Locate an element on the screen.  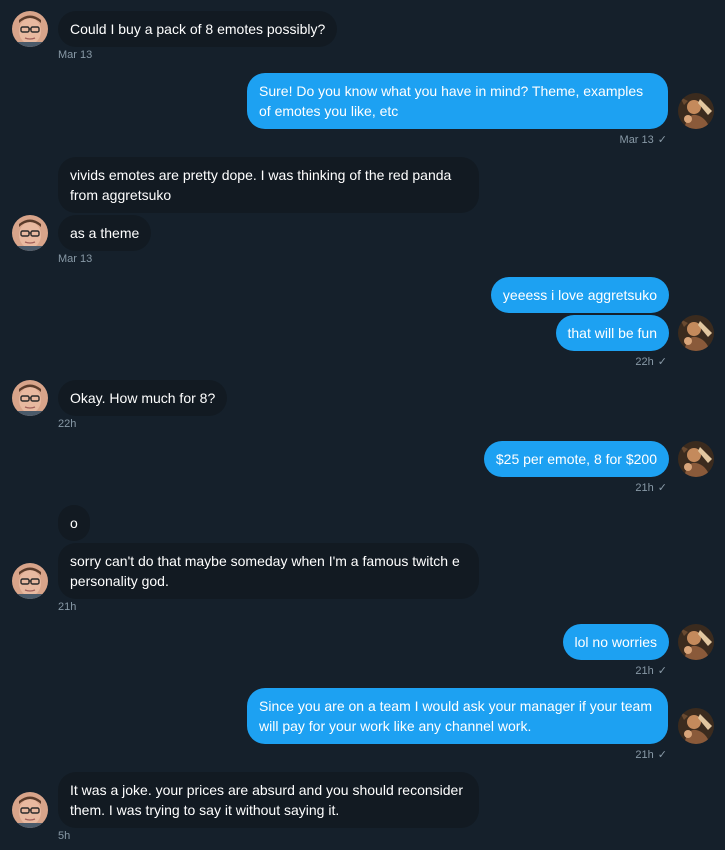
outgoing-message: lol no worries is located at coordinates (615, 642).